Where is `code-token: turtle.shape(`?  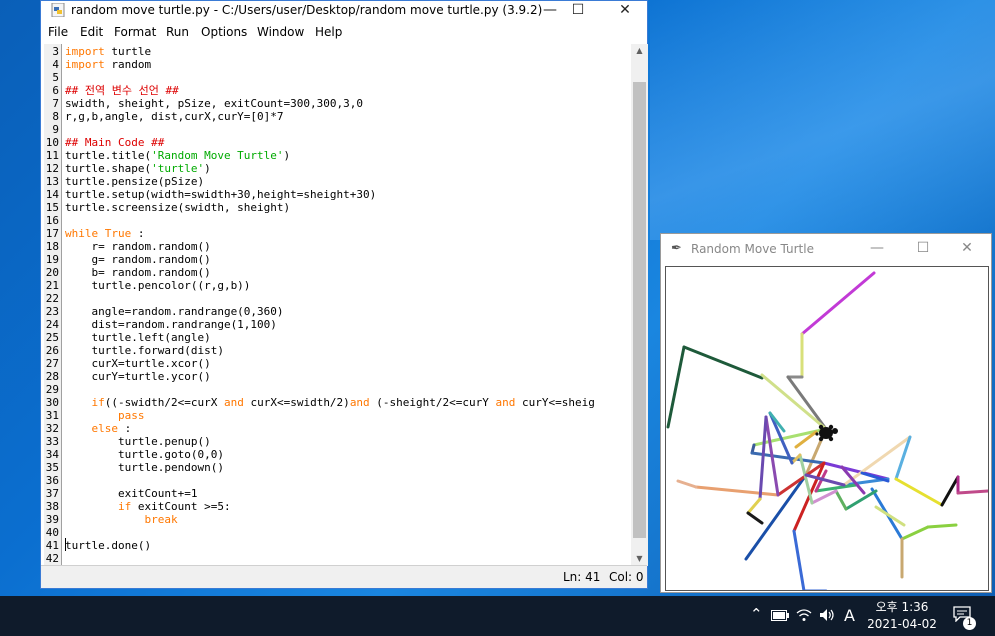
code-token: turtle.shape( is located at coordinates (108, 168).